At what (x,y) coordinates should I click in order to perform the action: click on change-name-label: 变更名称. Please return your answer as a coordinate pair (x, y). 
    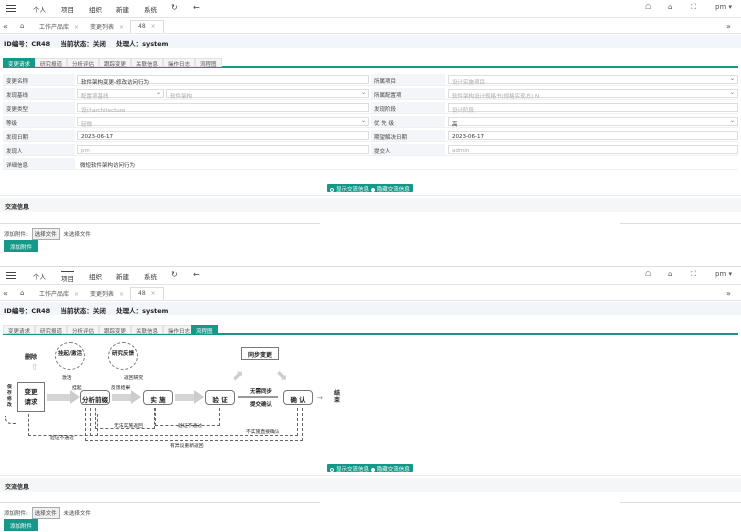
    Looking at the image, I should click on (39, 79).